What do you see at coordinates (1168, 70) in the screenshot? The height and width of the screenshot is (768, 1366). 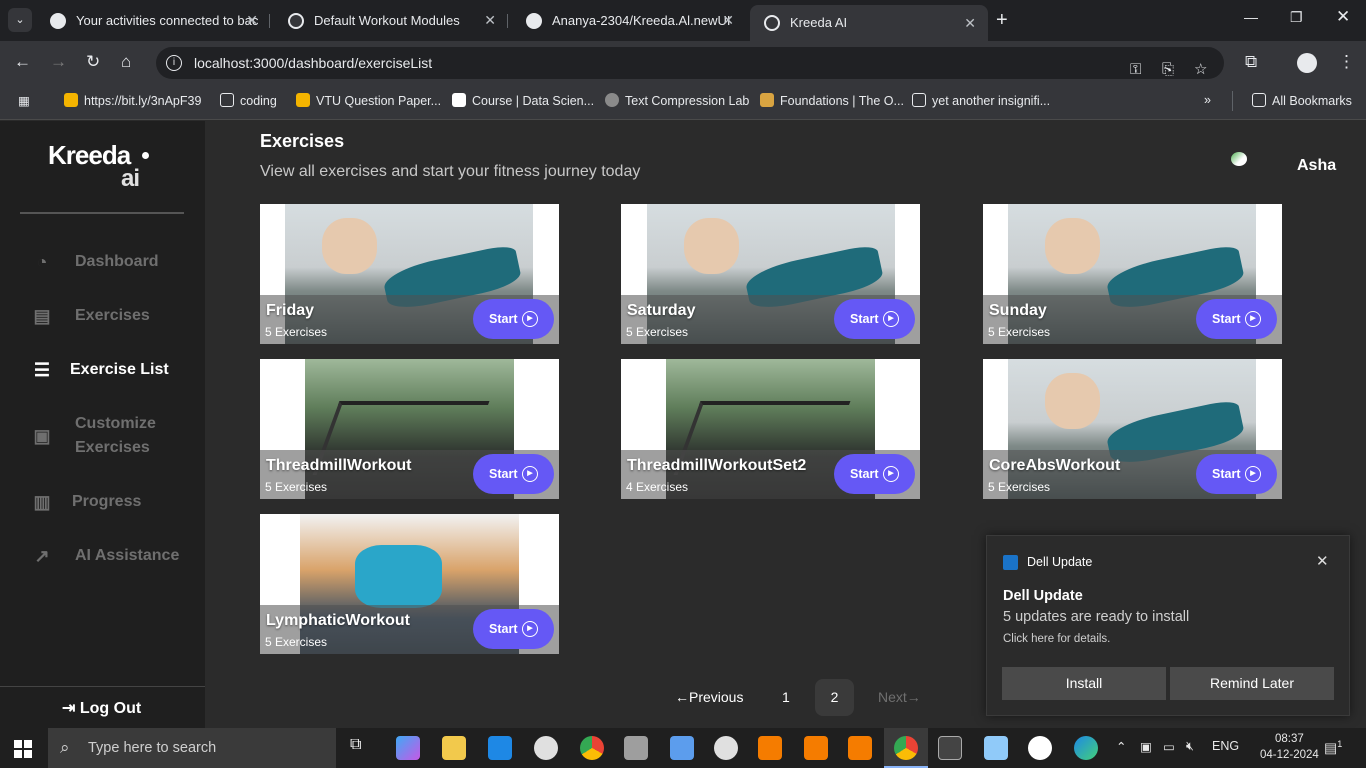 I see `install-app-icon: ⎘` at bounding box center [1168, 70].